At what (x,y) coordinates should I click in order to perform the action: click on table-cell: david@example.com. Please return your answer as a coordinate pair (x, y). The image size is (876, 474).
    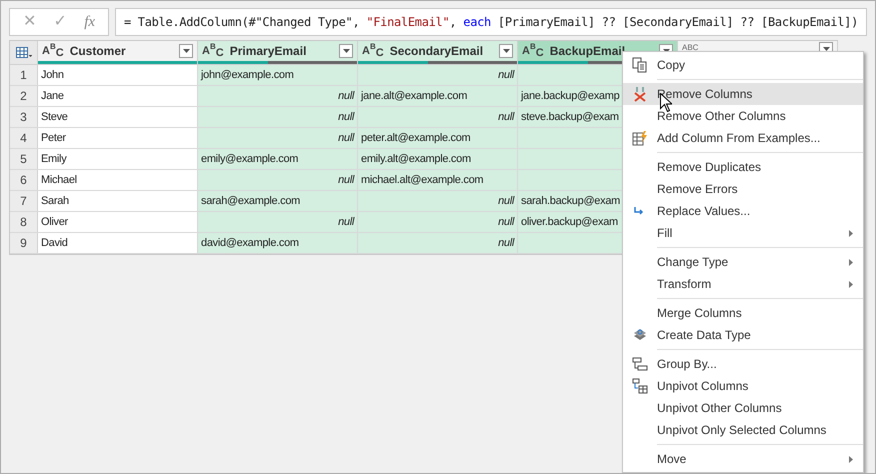
    Looking at the image, I should click on (278, 243).